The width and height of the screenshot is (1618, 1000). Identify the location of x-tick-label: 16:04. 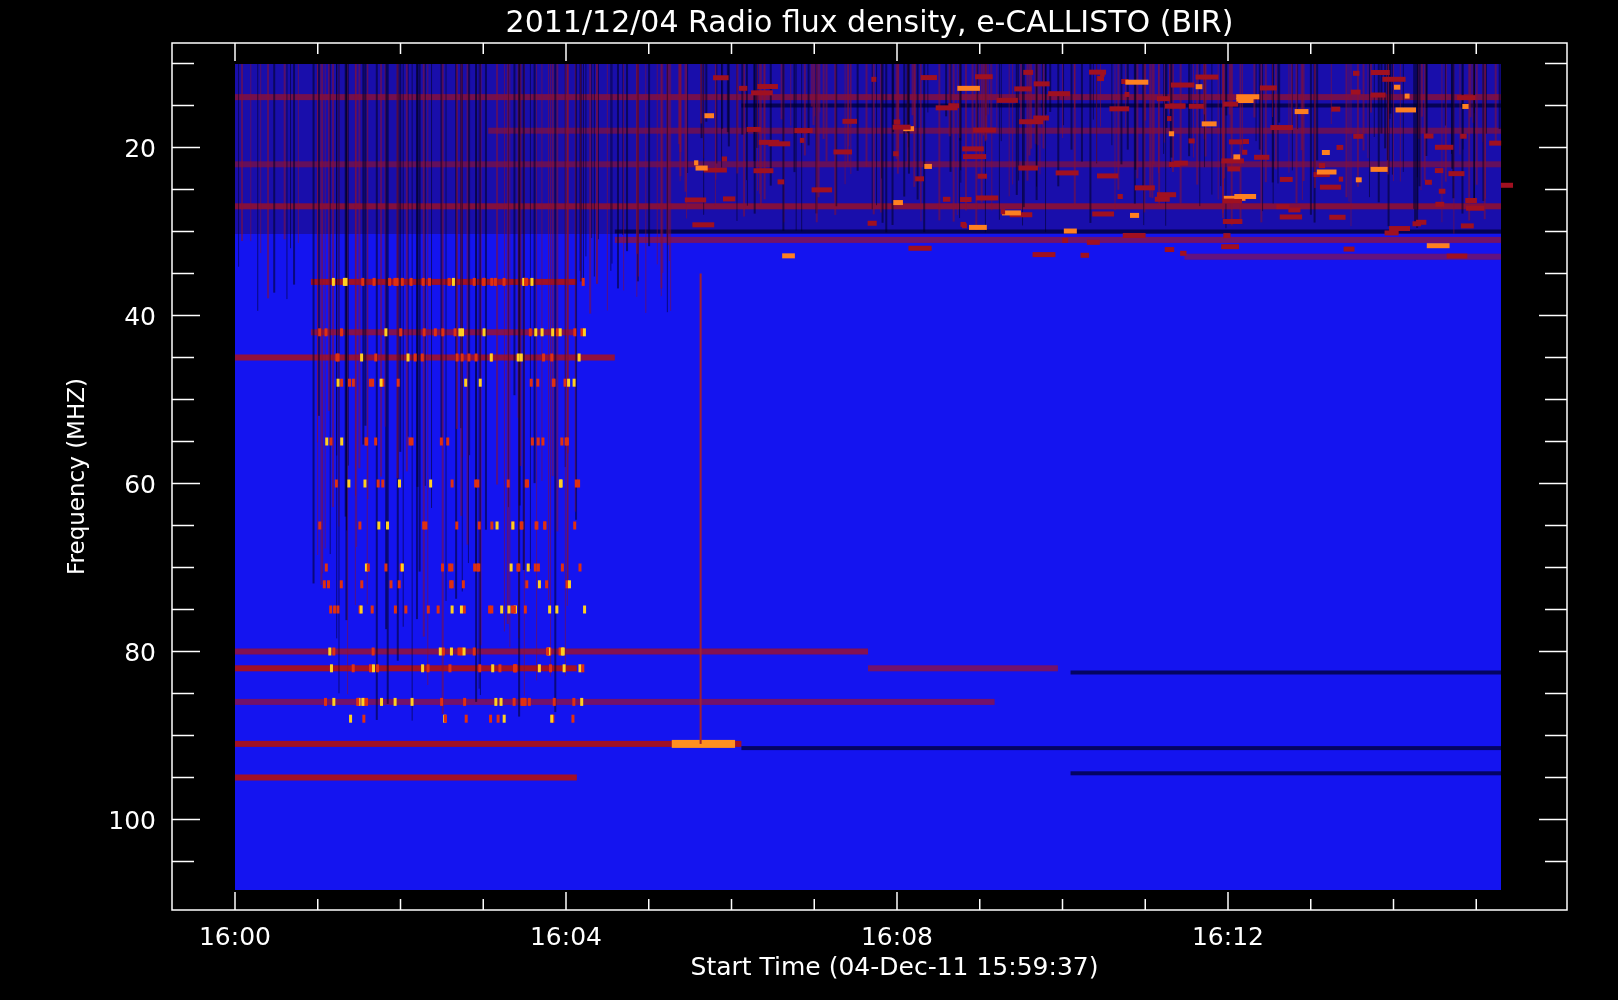
(566, 936).